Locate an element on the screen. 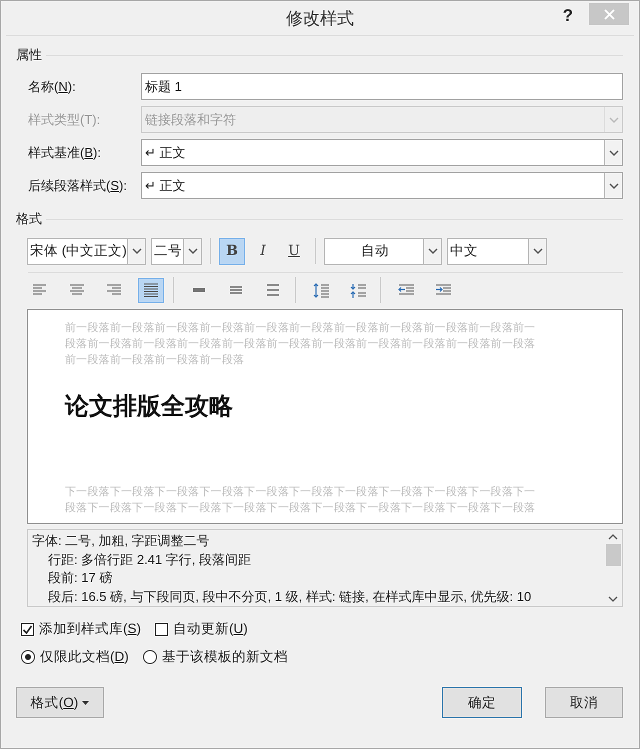 This screenshot has height=749, width=640. field-label: 样式基准(B): is located at coordinates (65, 153).